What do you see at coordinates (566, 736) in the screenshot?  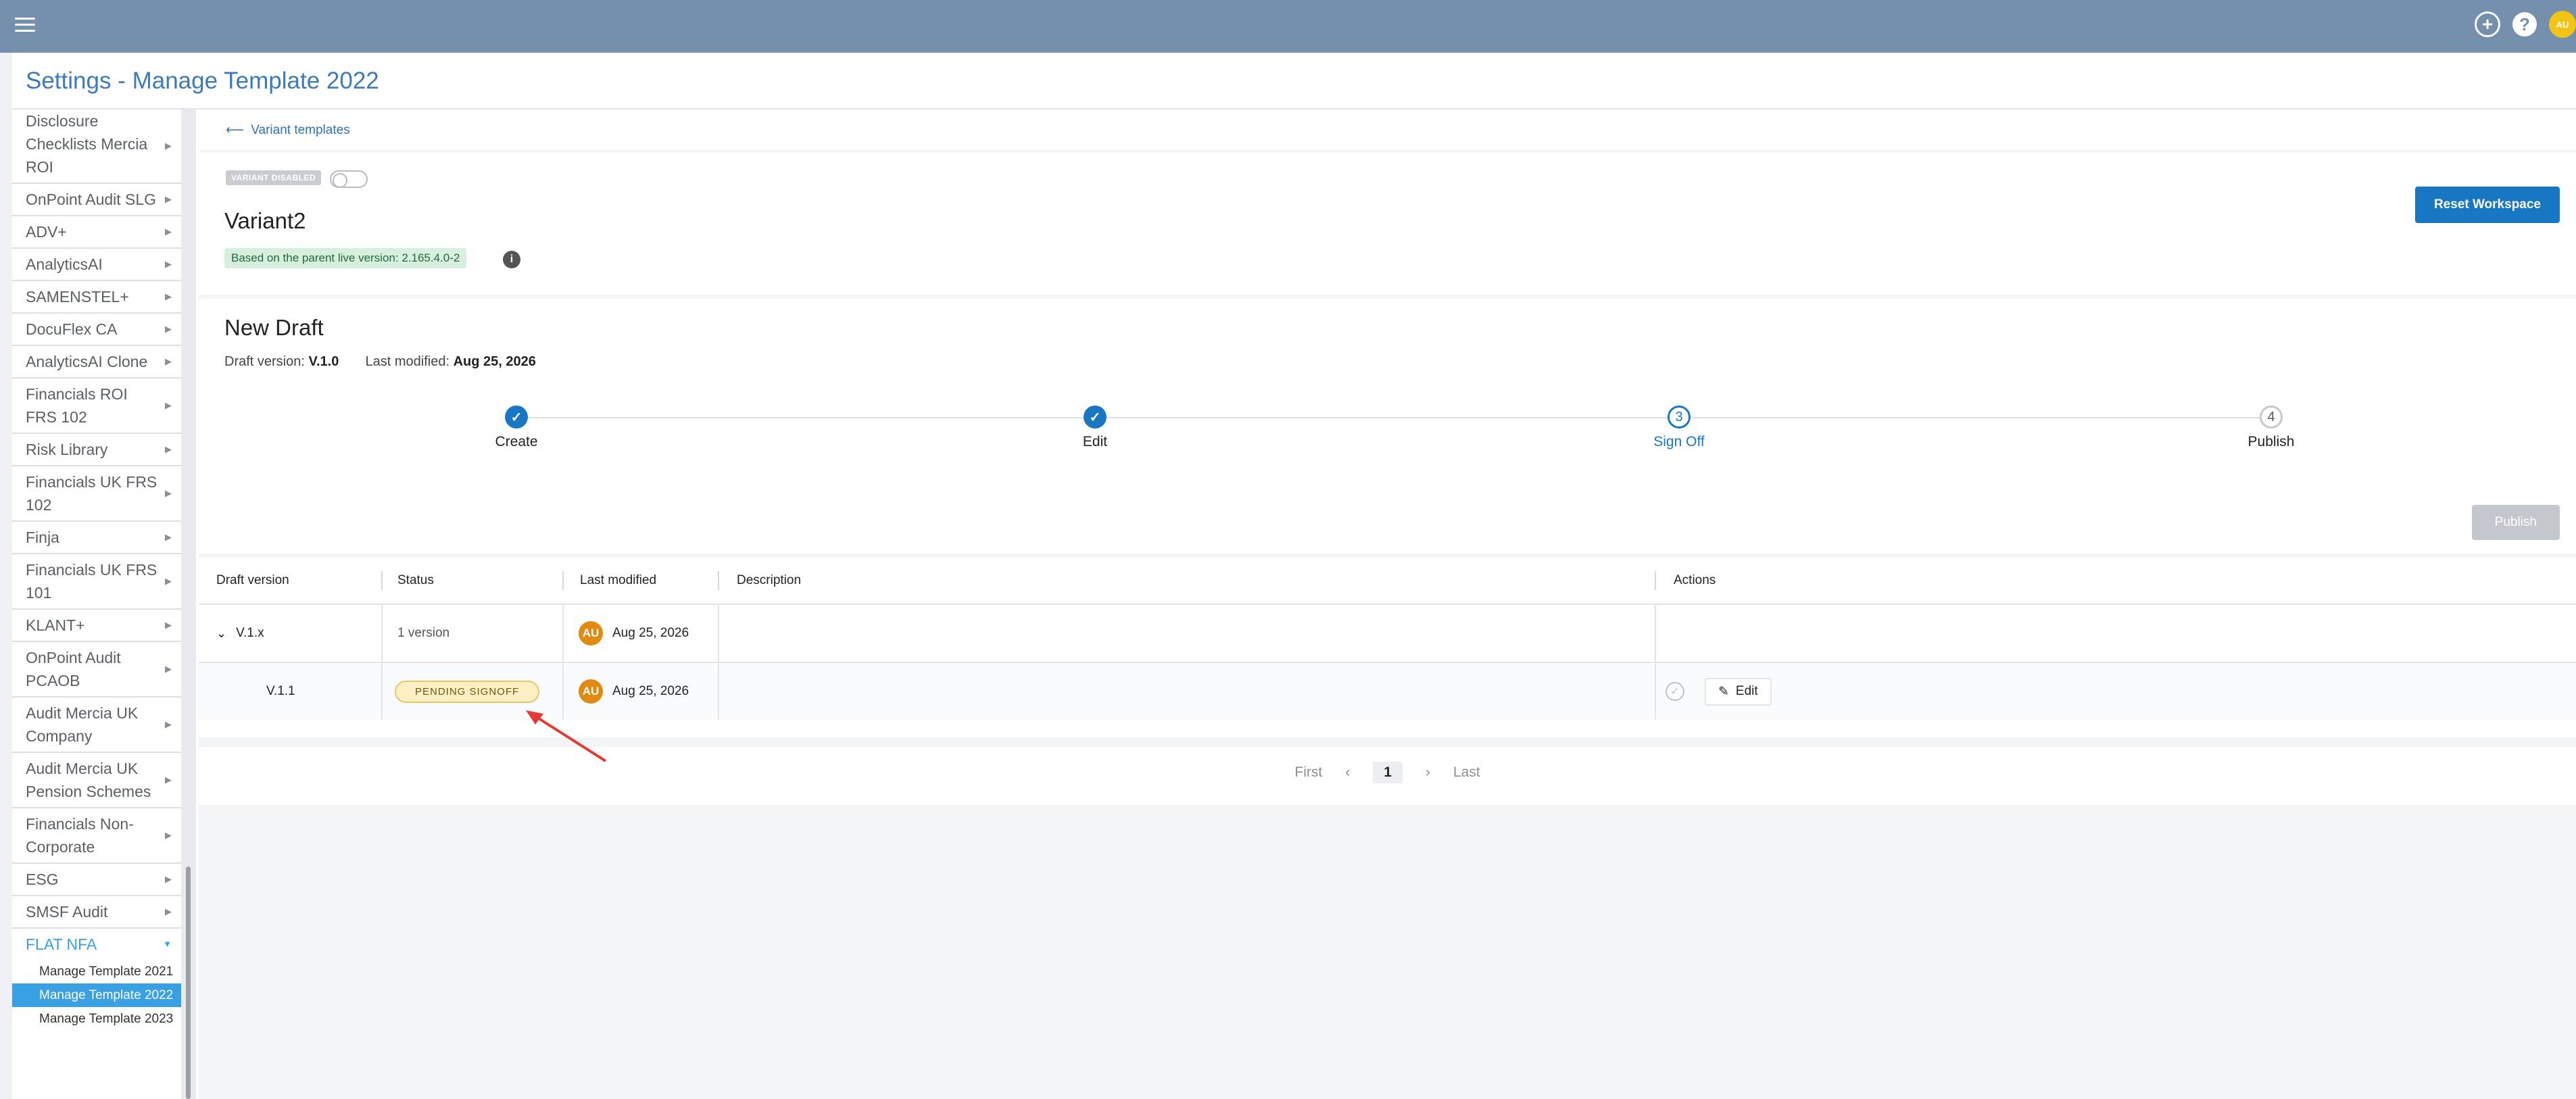 I see `annotation-arrow` at bounding box center [566, 736].